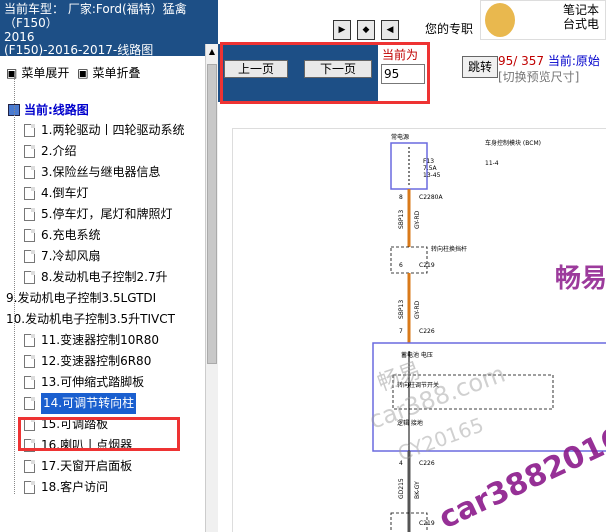 This screenshot has height=532, width=606. What do you see at coordinates (14, 284) in the screenshot?
I see `tree-guide-line` at bounding box center [14, 284].